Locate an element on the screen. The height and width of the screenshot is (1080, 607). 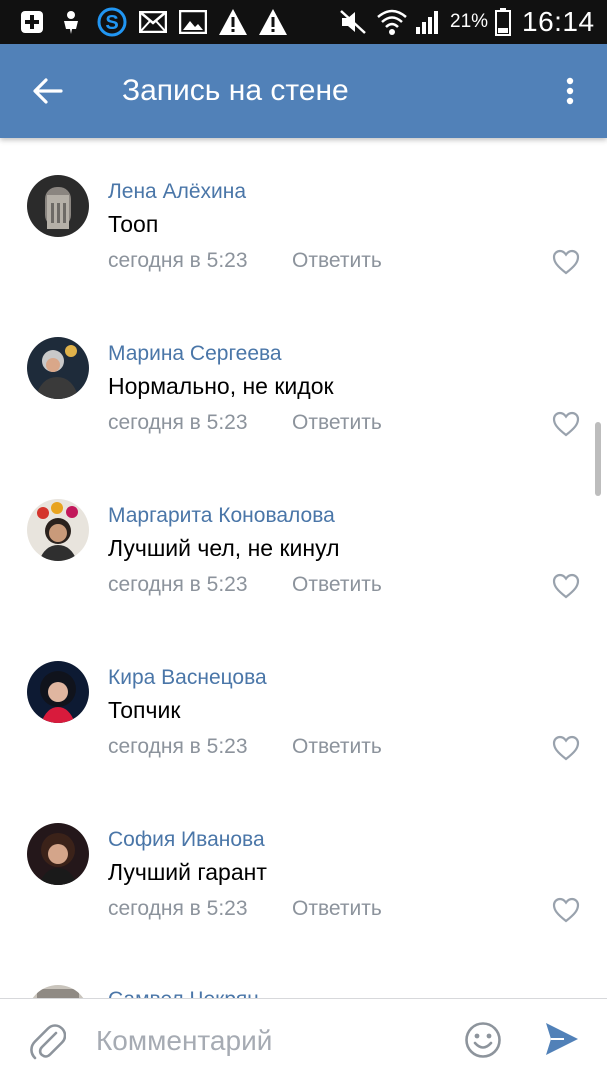
comment-input-bar is located at coordinates (303, 1039).